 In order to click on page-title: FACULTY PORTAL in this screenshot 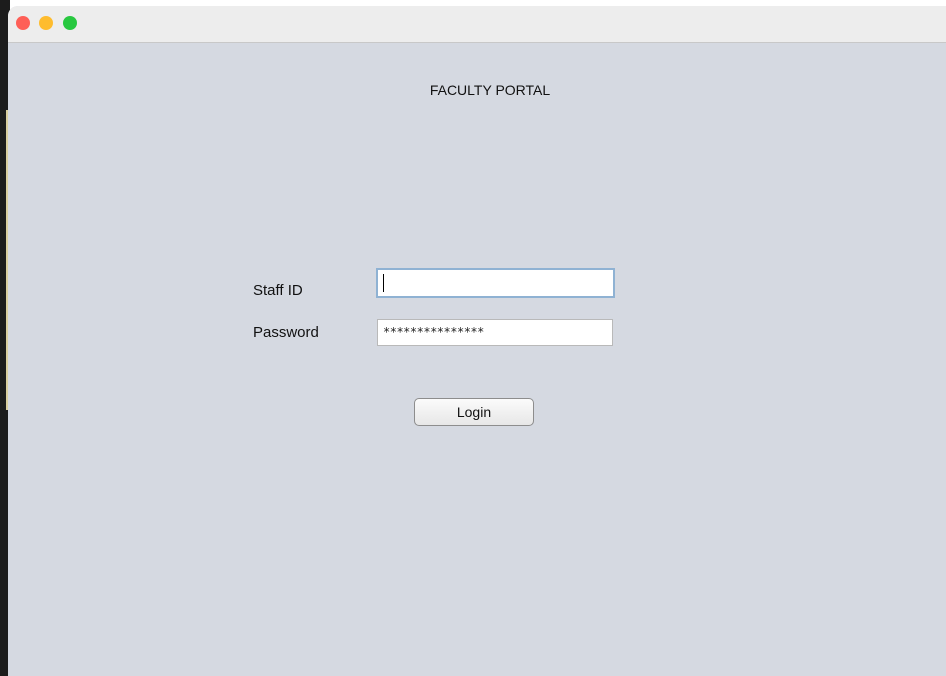, I will do `click(490, 90)`.